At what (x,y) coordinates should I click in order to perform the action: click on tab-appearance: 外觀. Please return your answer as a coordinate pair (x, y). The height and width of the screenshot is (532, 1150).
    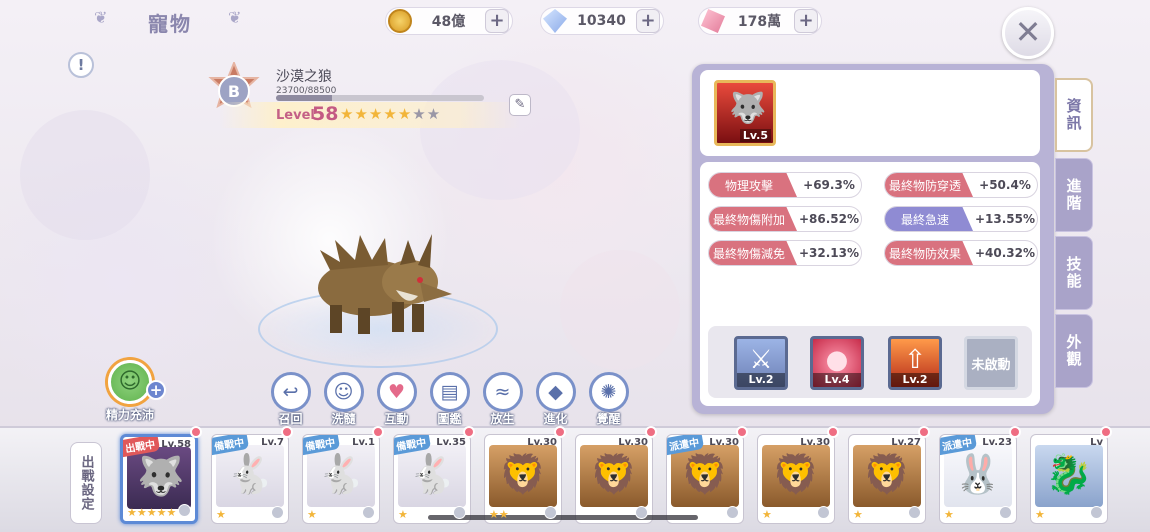
    Looking at the image, I should click on (1074, 351).